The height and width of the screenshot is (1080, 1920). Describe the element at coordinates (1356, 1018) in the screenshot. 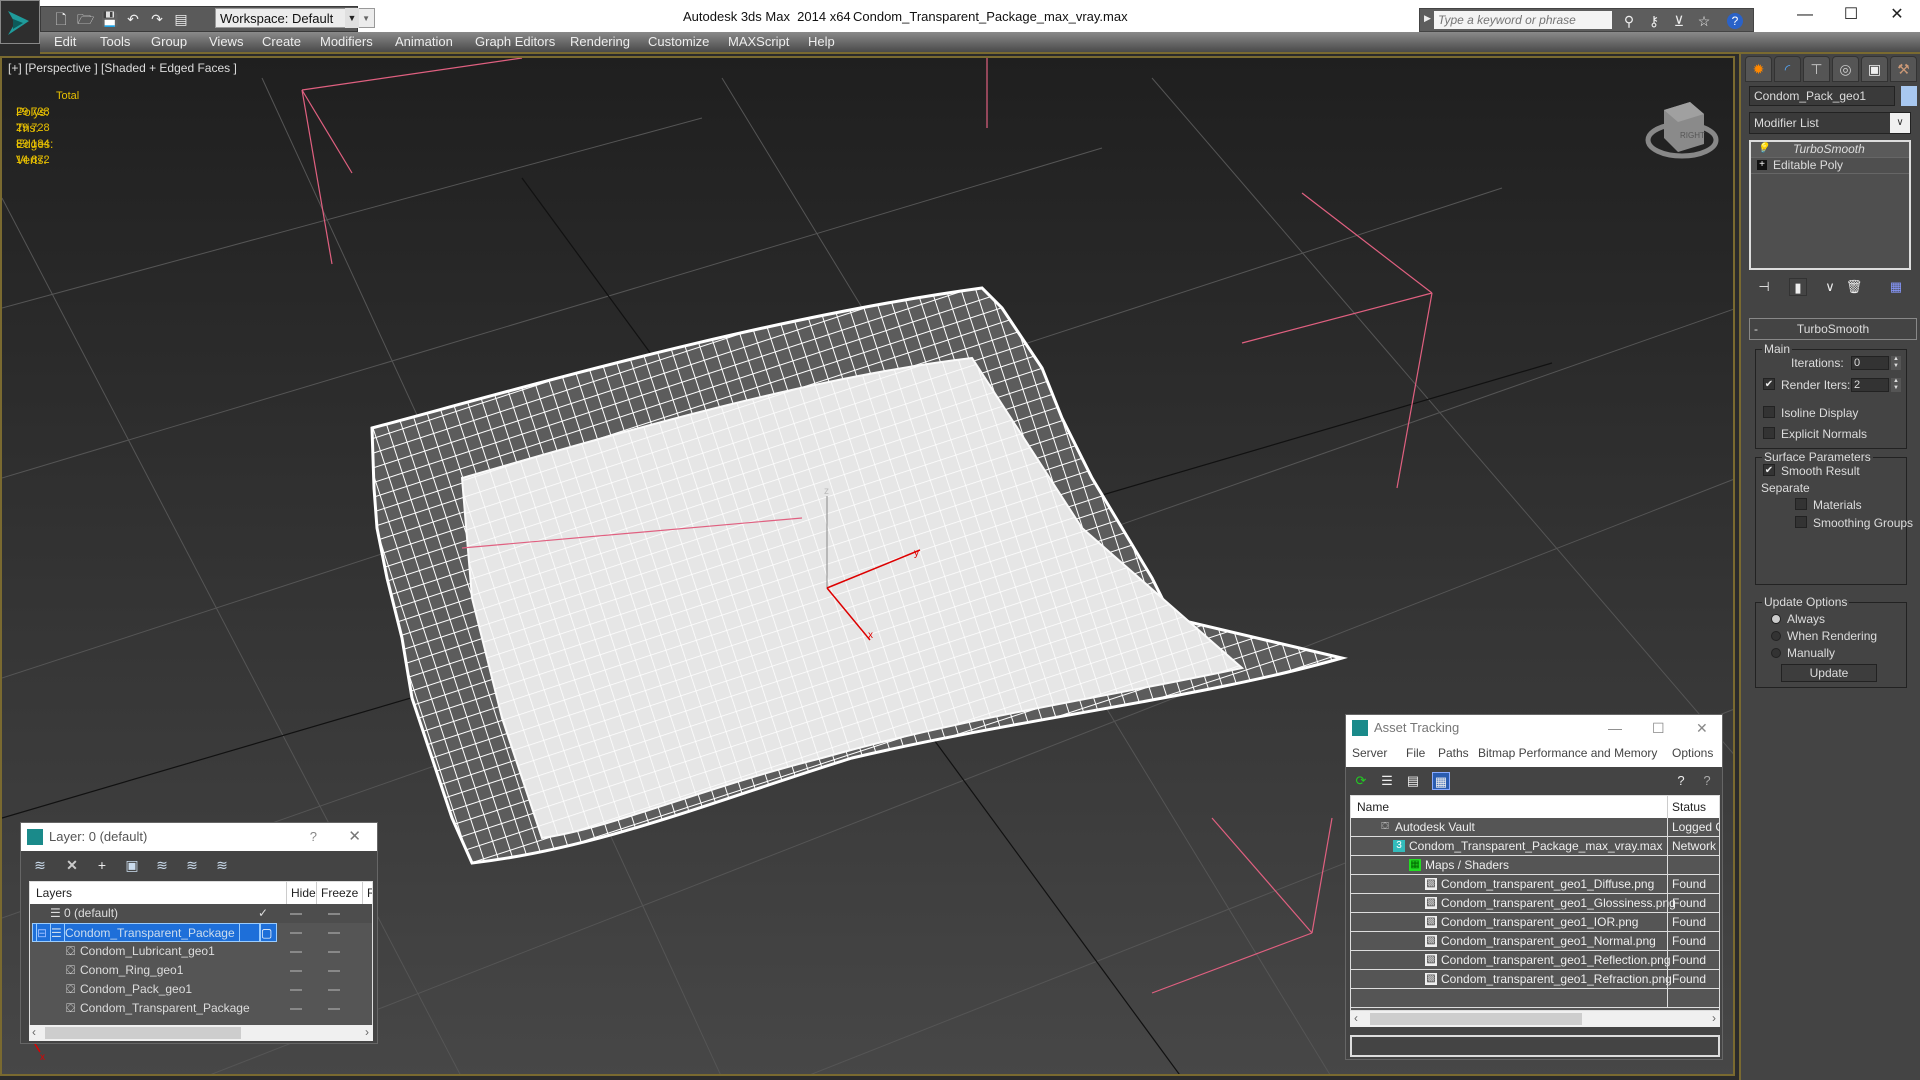

I see `scroll-left-icon: ‹` at that location.